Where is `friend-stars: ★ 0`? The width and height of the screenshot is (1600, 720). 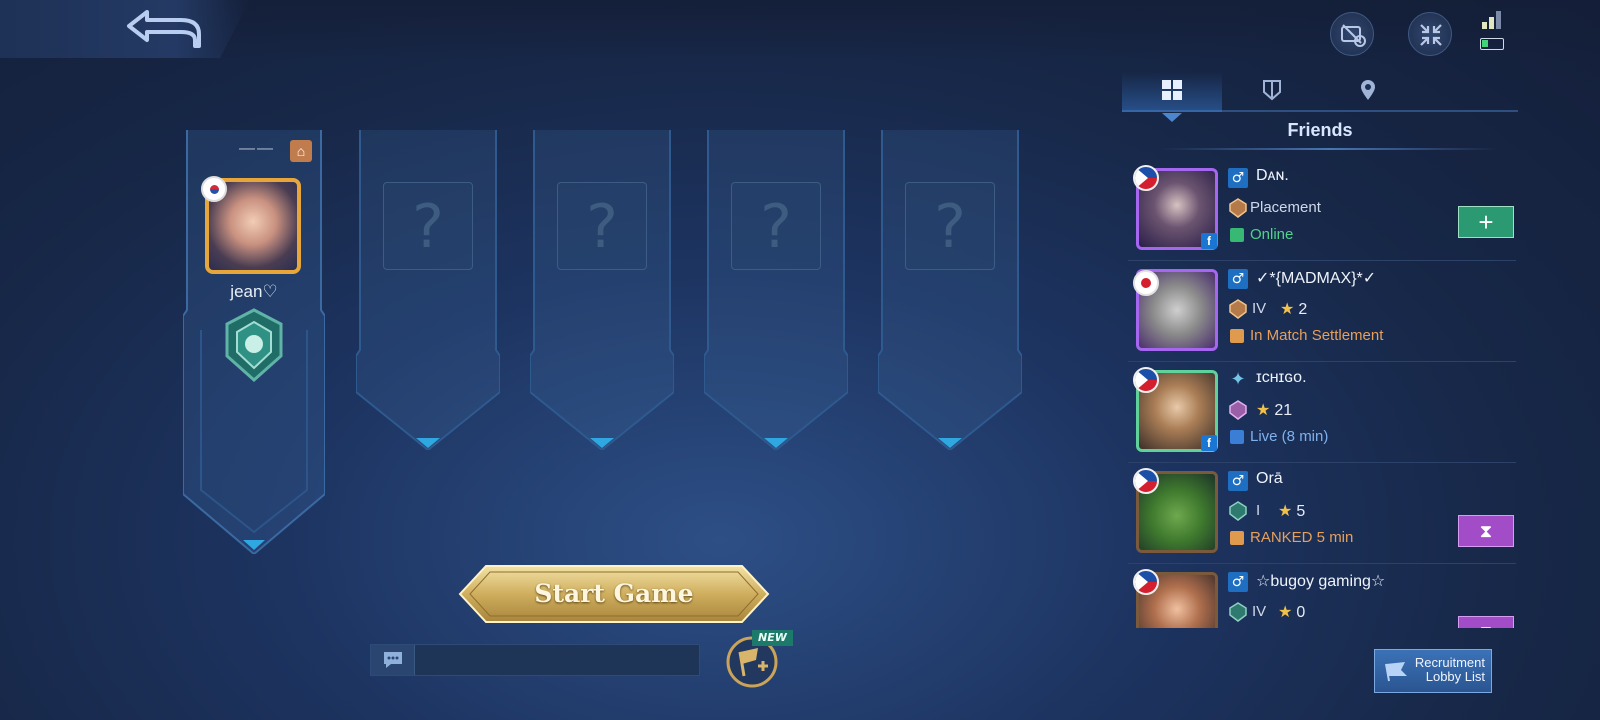 friend-stars: ★ 0 is located at coordinates (1291, 612).